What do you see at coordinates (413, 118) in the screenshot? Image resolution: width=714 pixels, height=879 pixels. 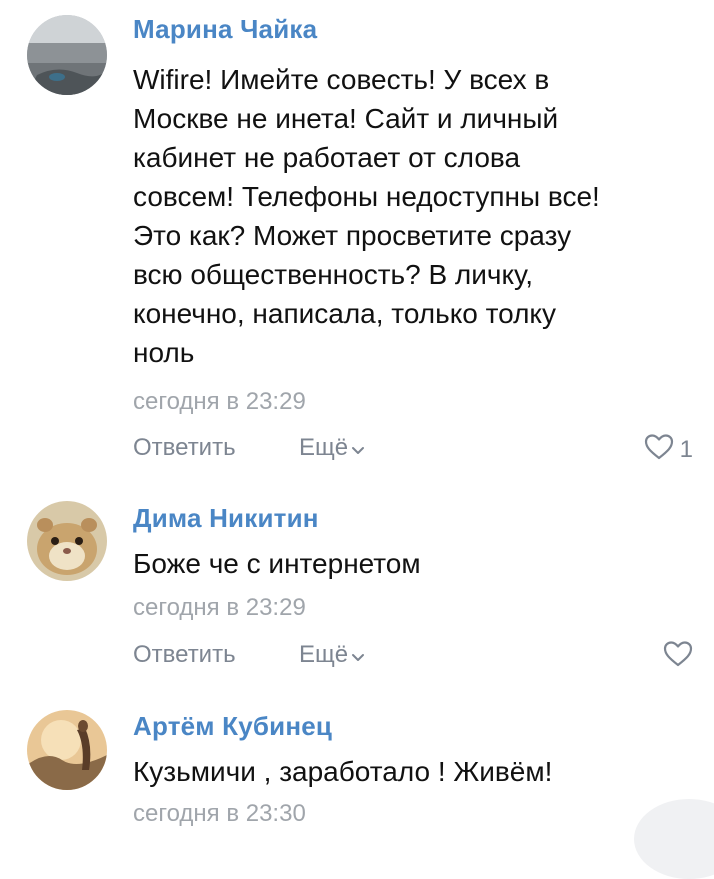 I see `comment-text-line: Москве не инета! Сайт и личный` at bounding box center [413, 118].